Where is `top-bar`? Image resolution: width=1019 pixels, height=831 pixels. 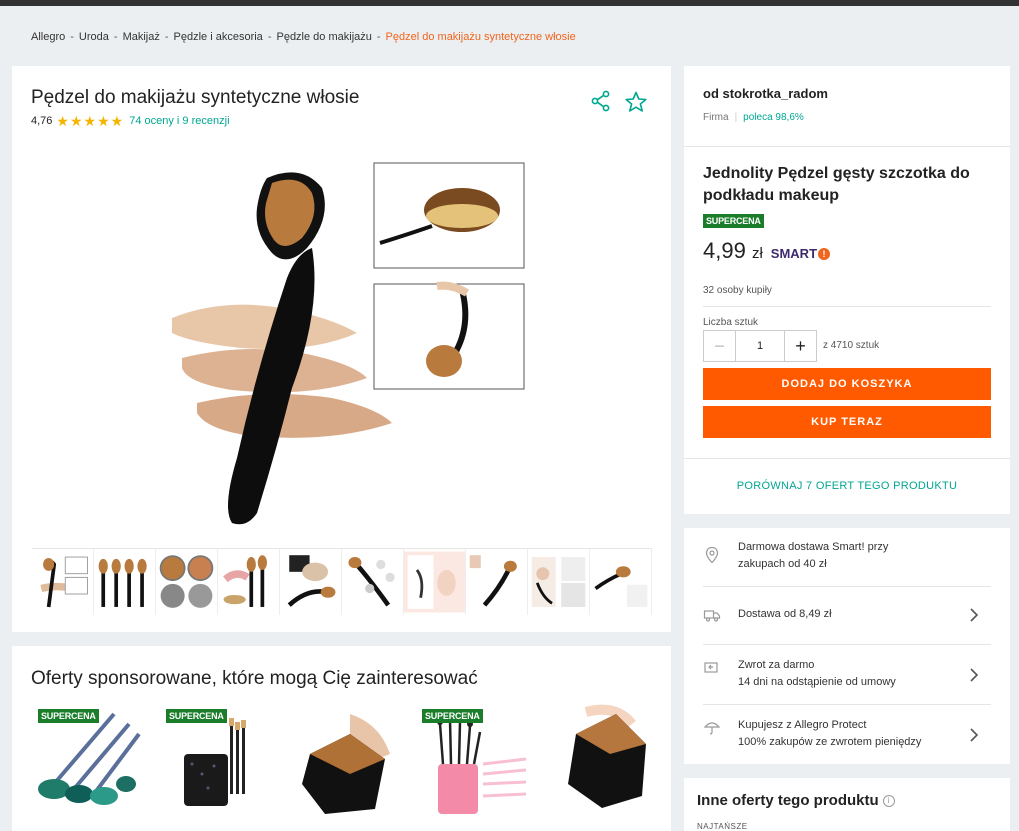
top-bar is located at coordinates (509, 3).